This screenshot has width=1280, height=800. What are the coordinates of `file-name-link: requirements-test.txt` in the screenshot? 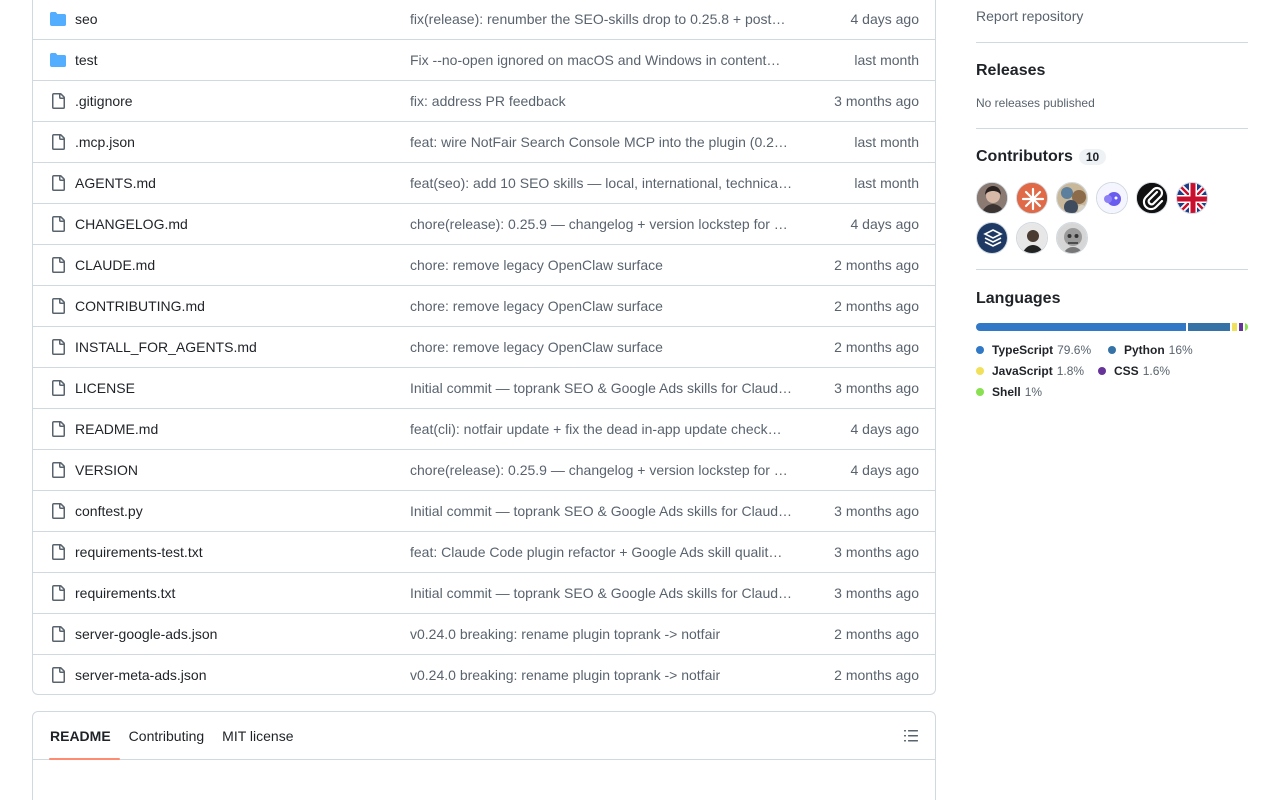 It's located at (242, 552).